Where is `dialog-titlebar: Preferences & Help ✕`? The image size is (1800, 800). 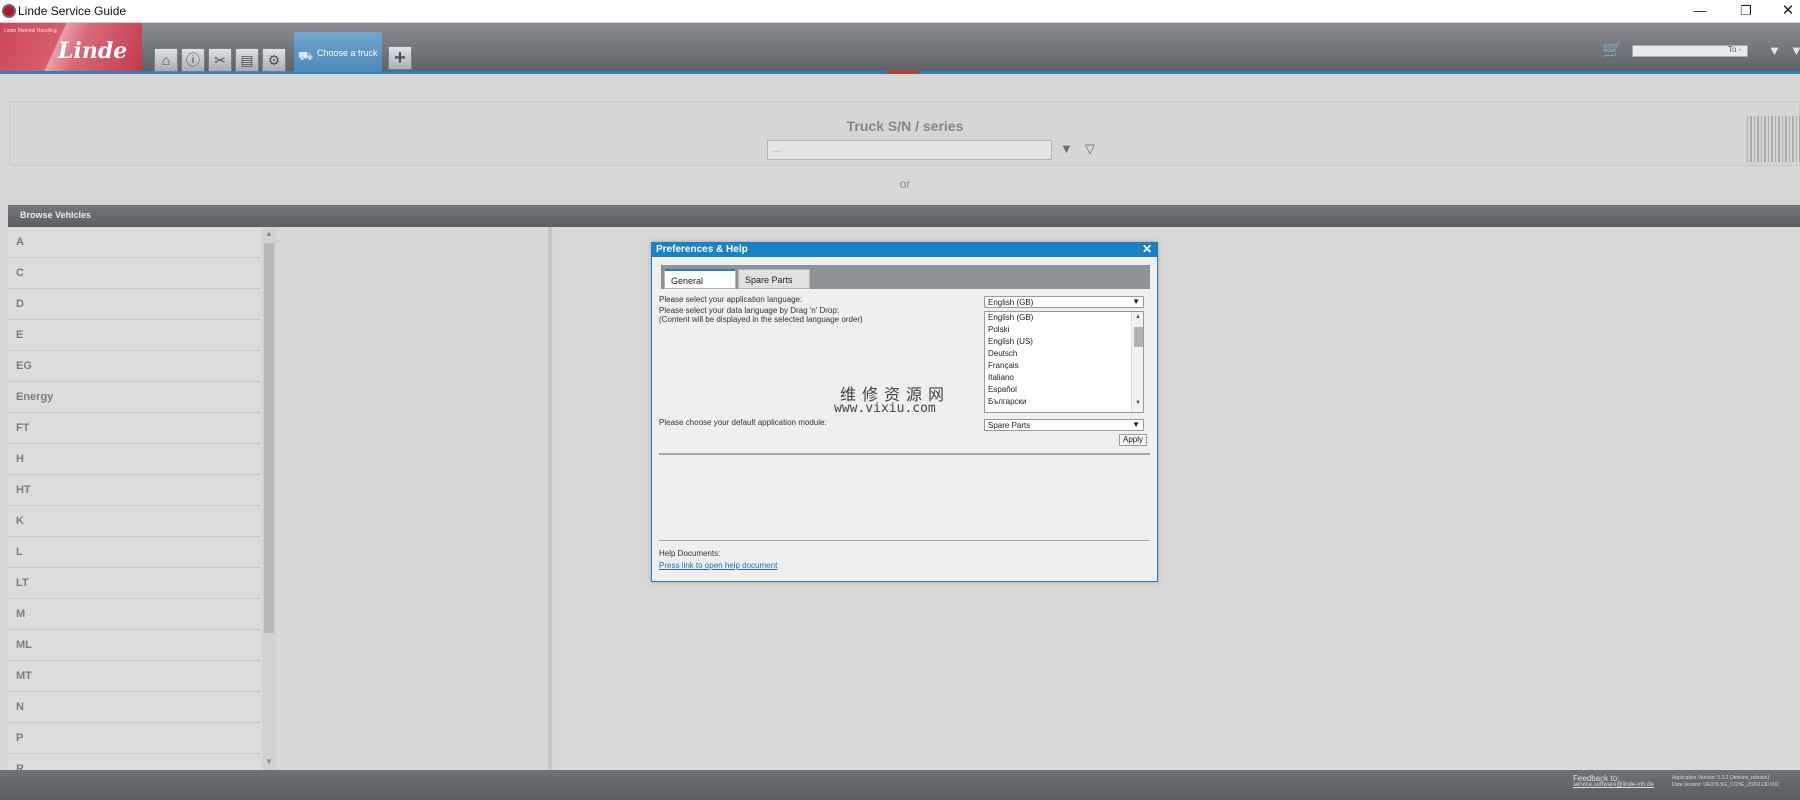
dialog-titlebar: Preferences & Help ✕ is located at coordinates (904, 249).